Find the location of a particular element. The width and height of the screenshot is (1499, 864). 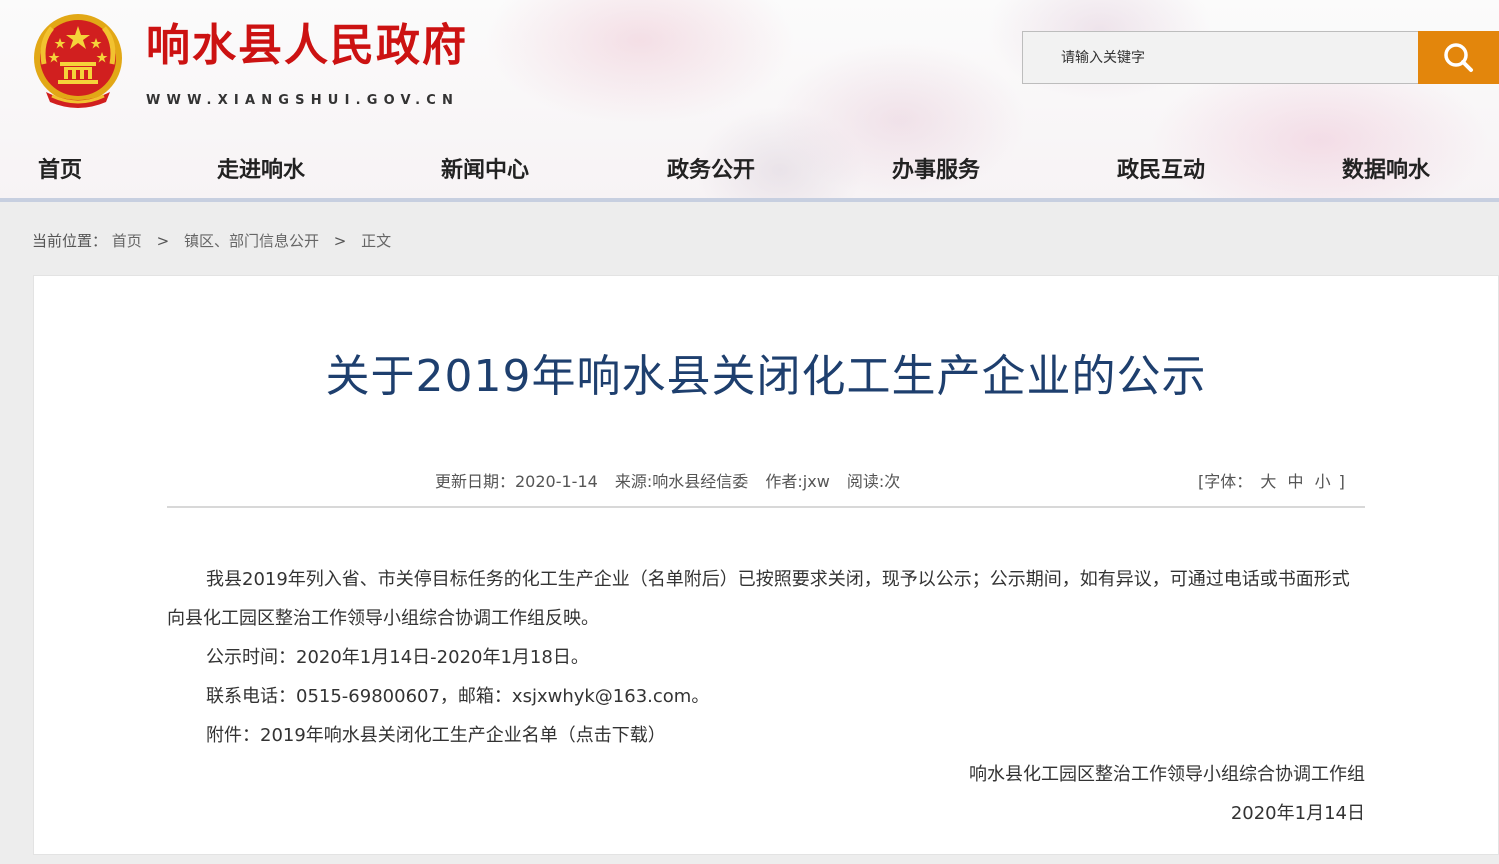

article-meta: 更新日期：2020-1-14 来源:响水县经信委 作者:jxw 阅读:次 is located at coordinates (673, 480).